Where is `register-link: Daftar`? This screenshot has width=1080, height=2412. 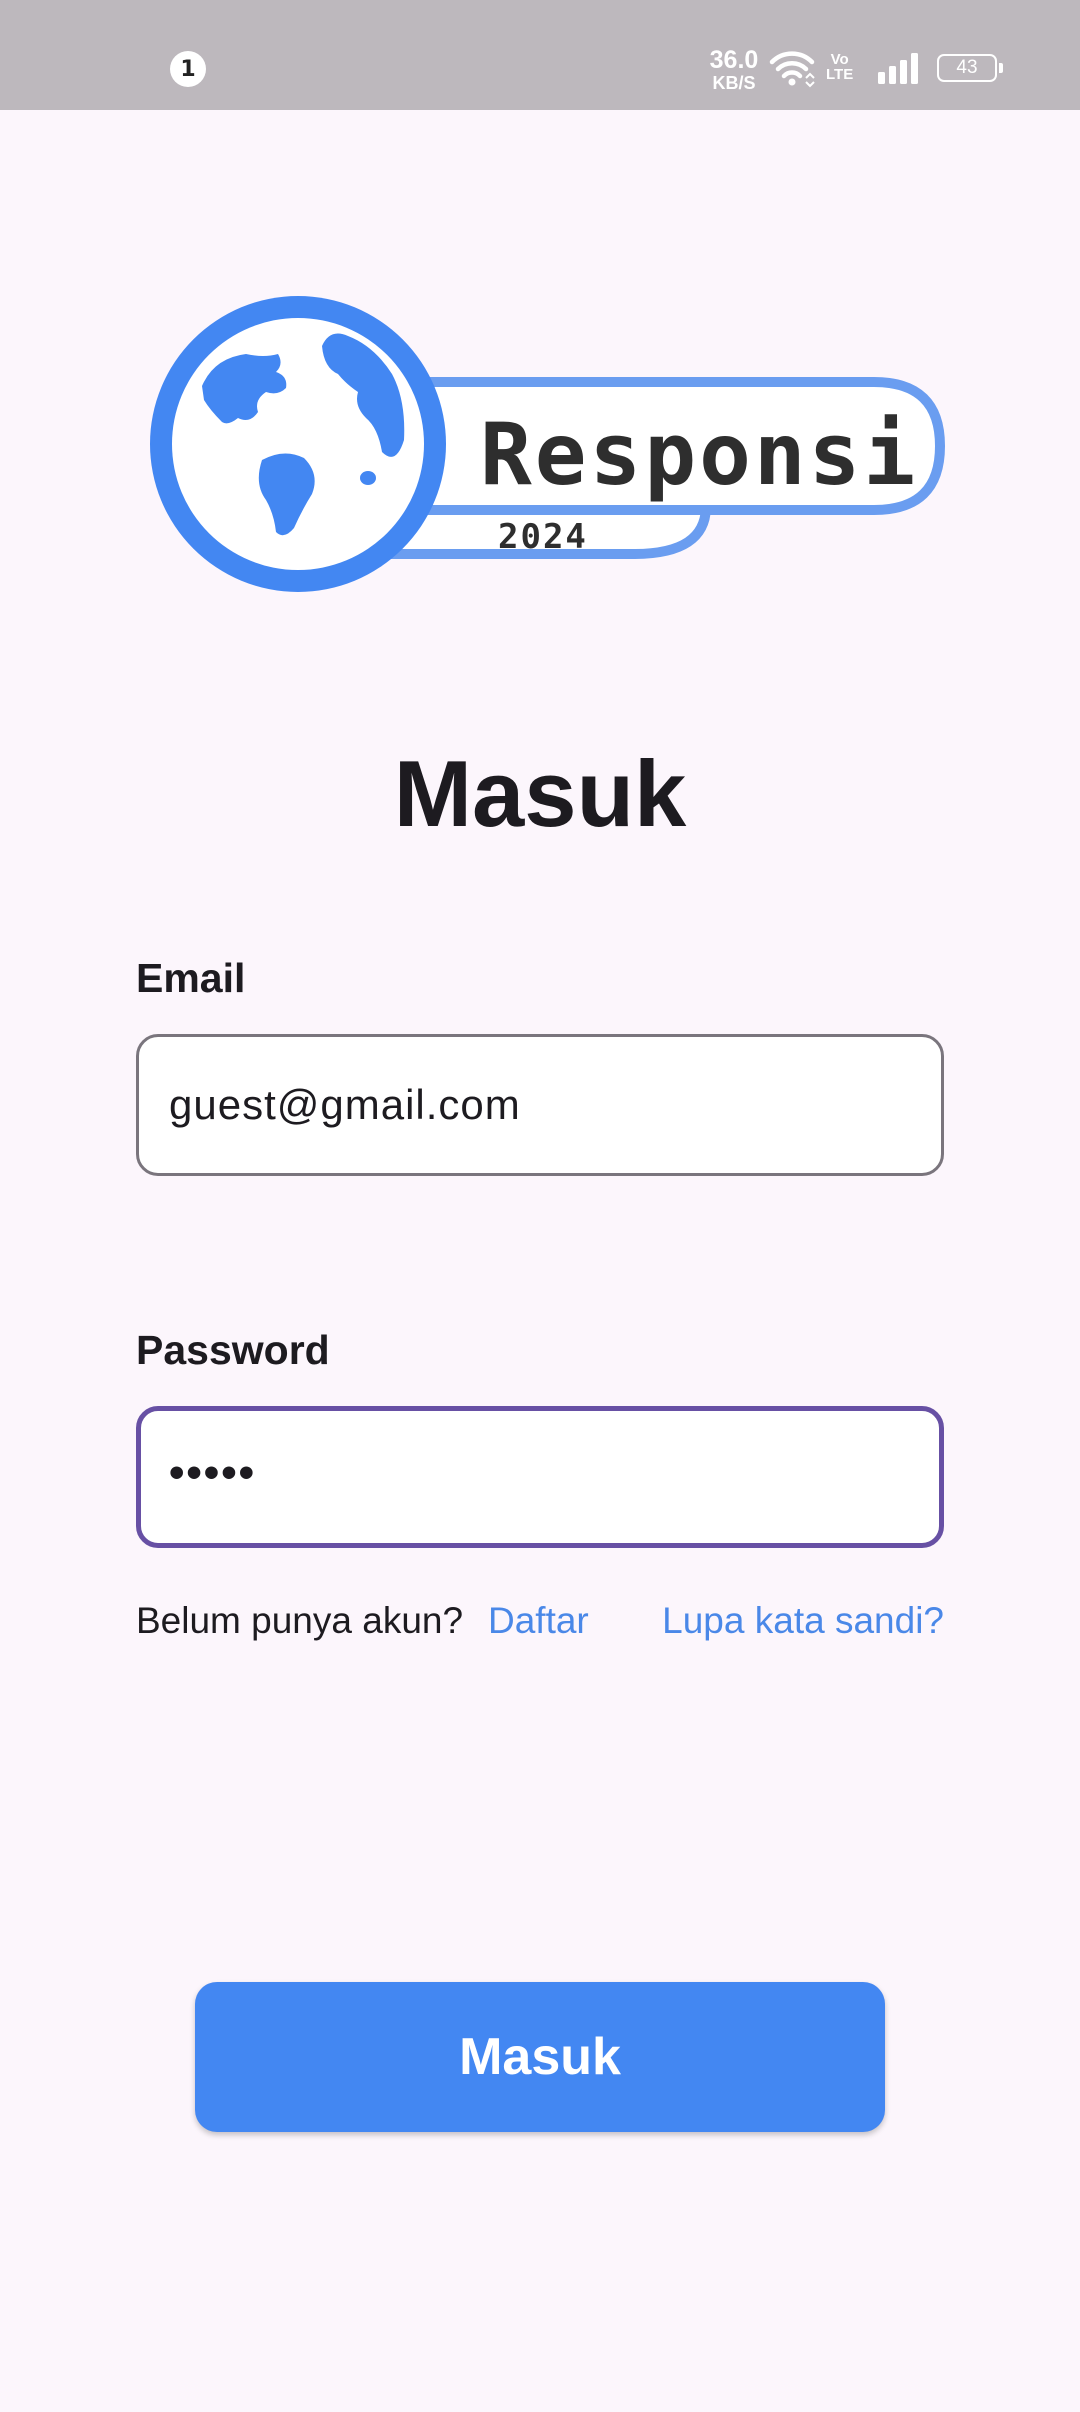 register-link: Daftar is located at coordinates (538, 1621).